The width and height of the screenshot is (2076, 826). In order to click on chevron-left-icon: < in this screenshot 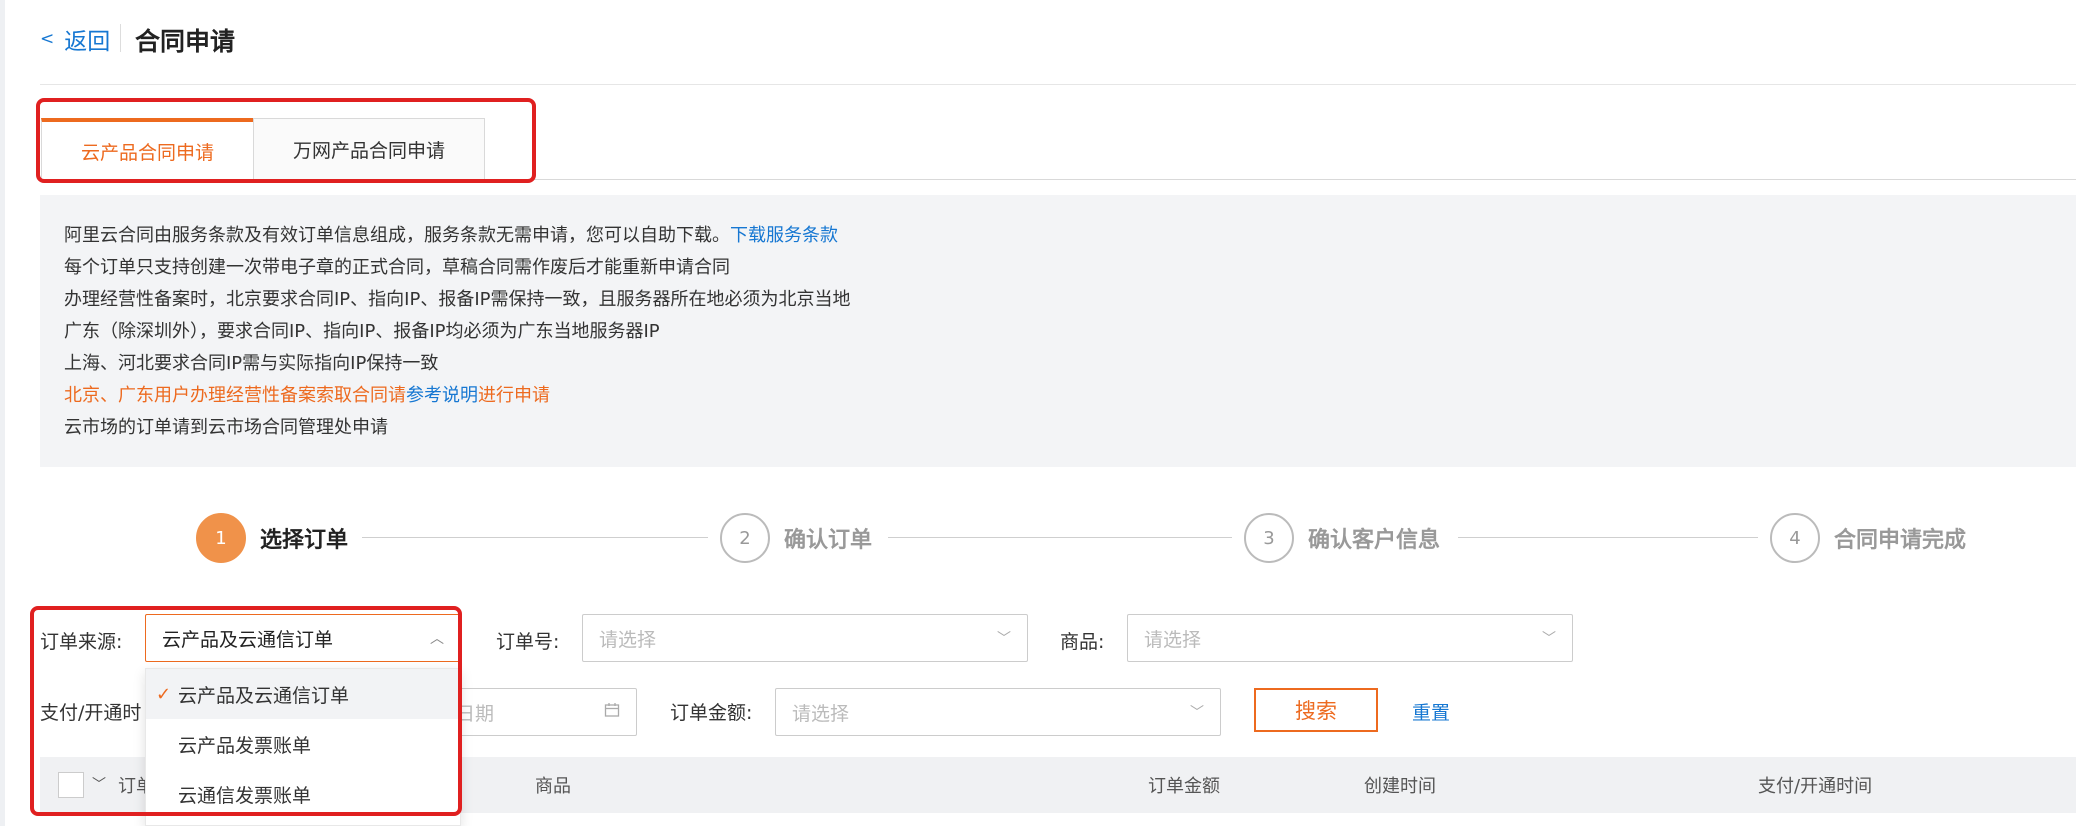, I will do `click(47, 39)`.